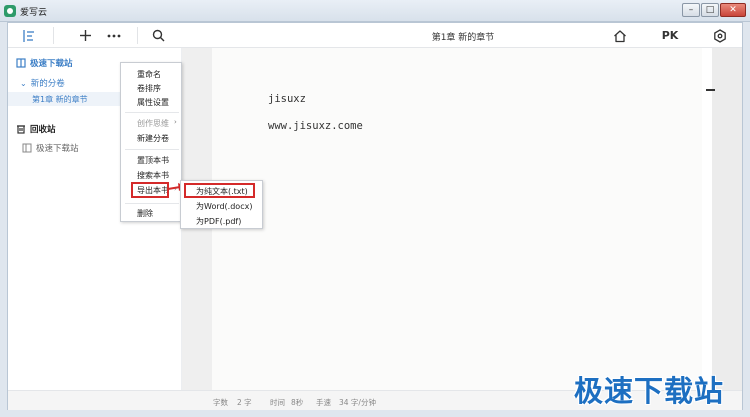 The image size is (750, 417). What do you see at coordinates (29, 35) in the screenshot?
I see `list-icon` at bounding box center [29, 35].